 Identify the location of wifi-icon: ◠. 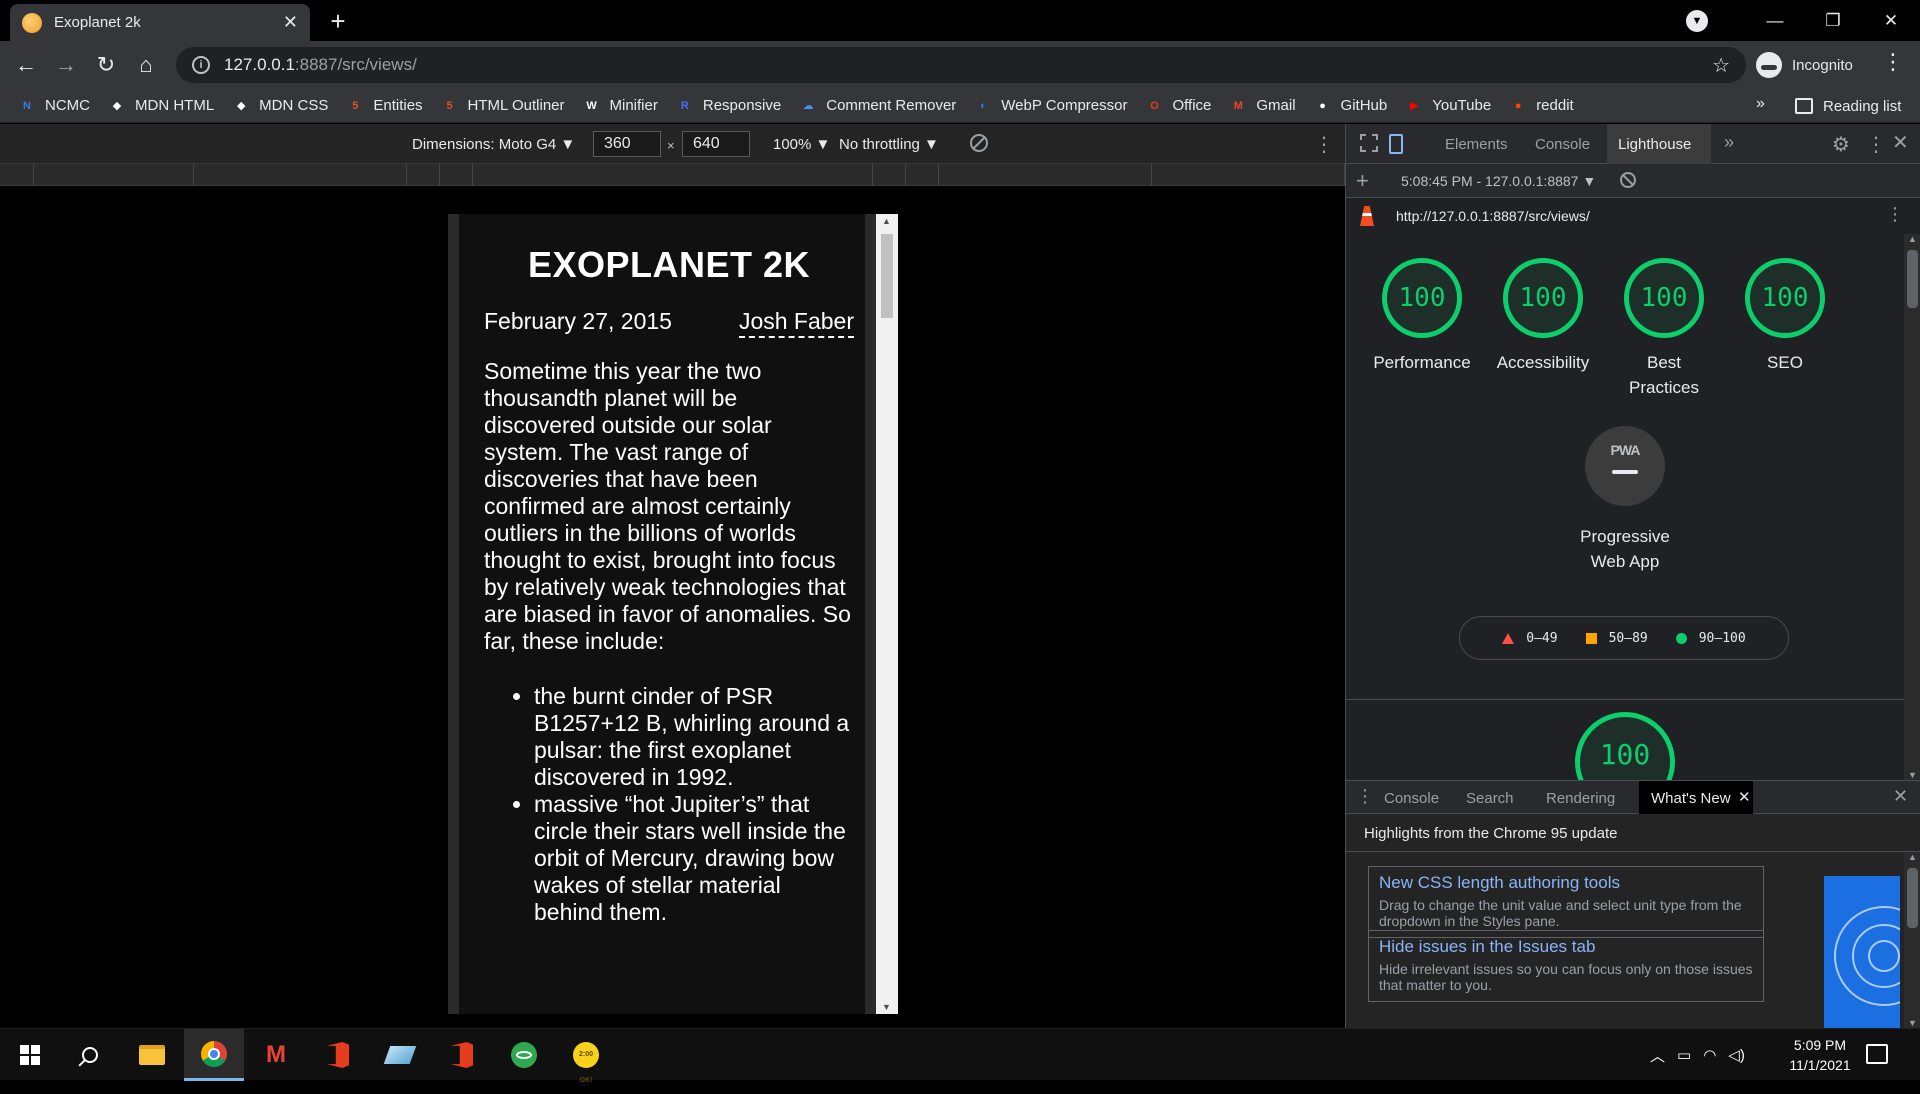
(1709, 1055).